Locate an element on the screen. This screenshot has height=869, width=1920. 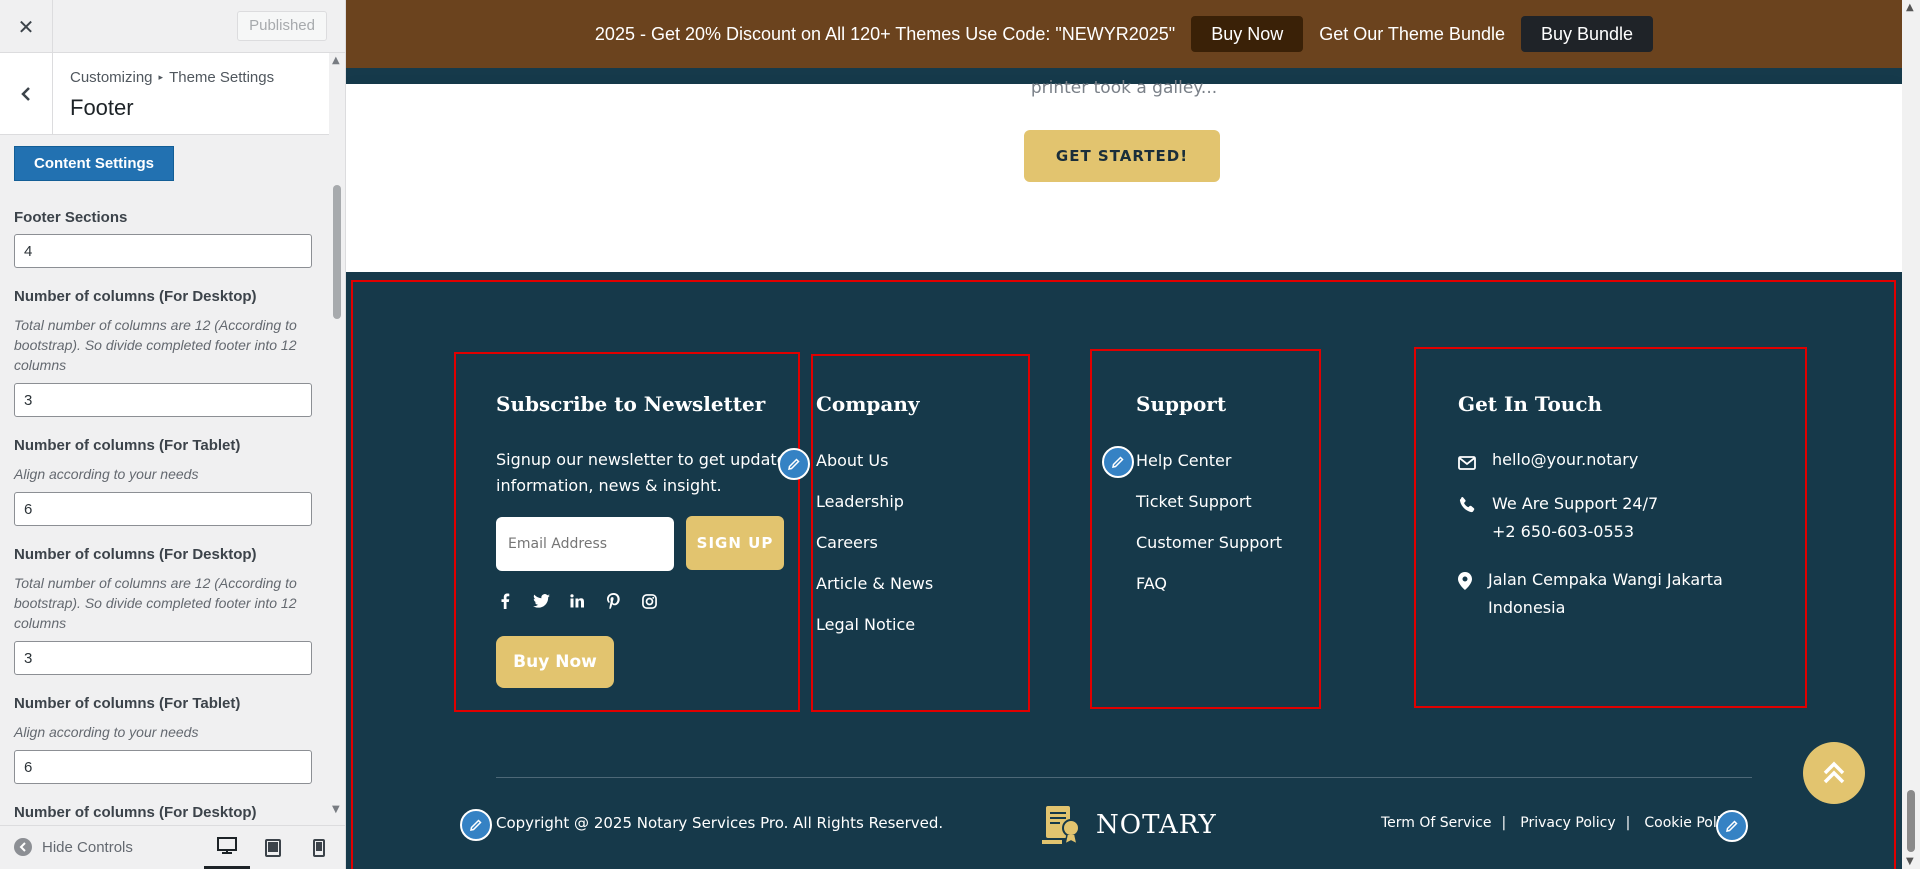
contact-address: Jalan Cempaka Wangi Jakarta Indonesia is located at coordinates (1590, 594).